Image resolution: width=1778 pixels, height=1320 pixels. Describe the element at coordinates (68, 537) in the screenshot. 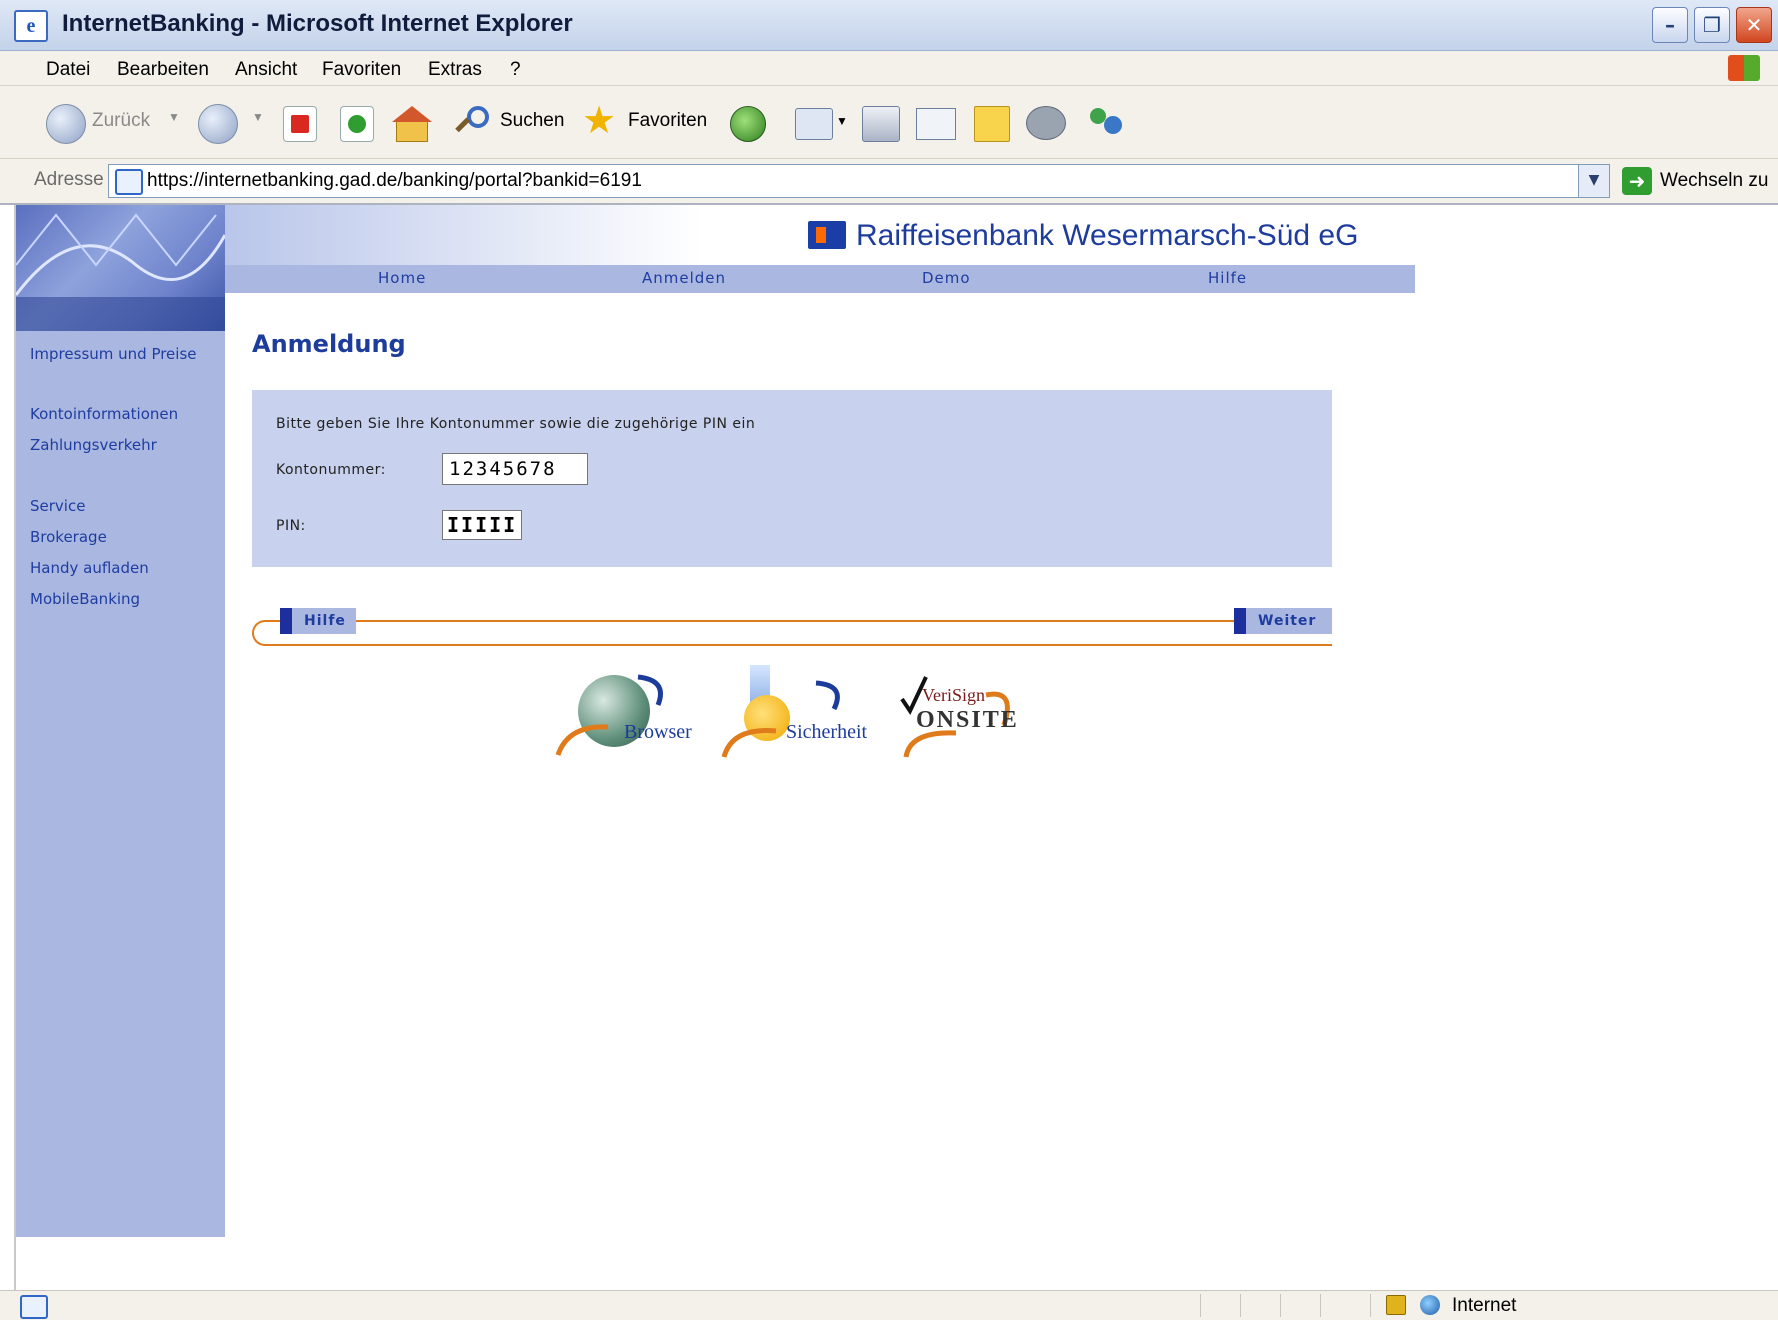

I see `sidebar-item-brokerage: Brokerage` at that location.